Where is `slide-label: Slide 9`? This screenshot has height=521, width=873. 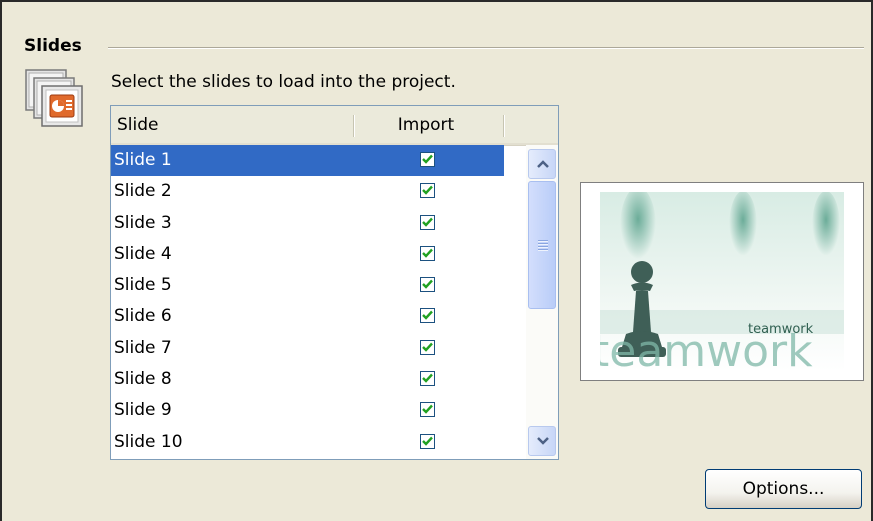 slide-label: Slide 9 is located at coordinates (143, 410).